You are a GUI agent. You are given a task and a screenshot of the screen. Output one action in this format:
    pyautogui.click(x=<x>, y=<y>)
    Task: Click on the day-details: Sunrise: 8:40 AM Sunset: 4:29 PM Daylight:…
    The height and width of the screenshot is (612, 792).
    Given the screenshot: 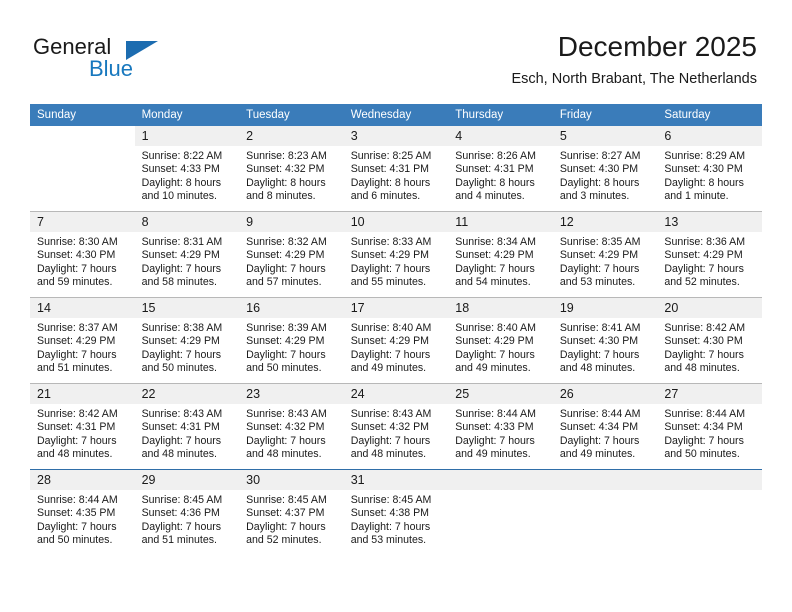 What is the action you would take?
    pyautogui.click(x=500, y=347)
    